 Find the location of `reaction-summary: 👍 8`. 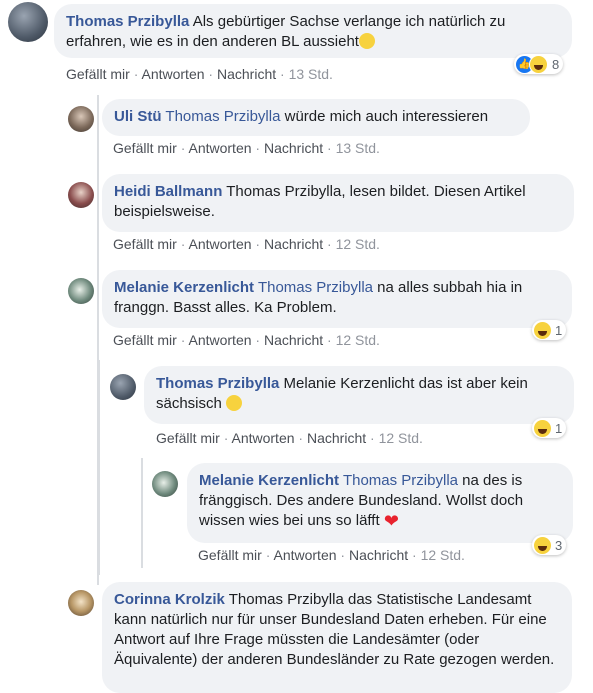

reaction-summary: 👍 8 is located at coordinates (539, 64).